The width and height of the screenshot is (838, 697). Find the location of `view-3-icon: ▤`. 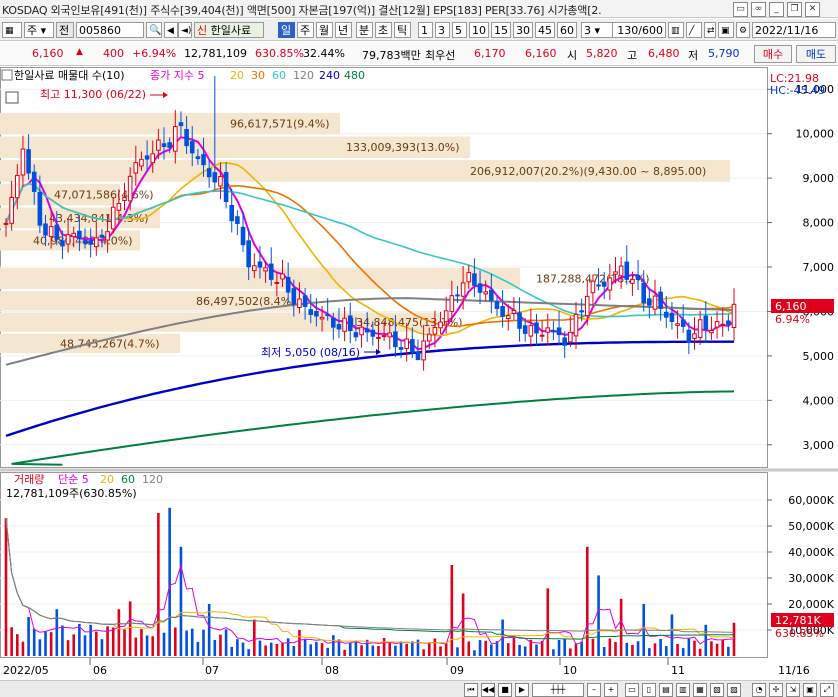

view-3-icon: ▤ is located at coordinates (666, 690).